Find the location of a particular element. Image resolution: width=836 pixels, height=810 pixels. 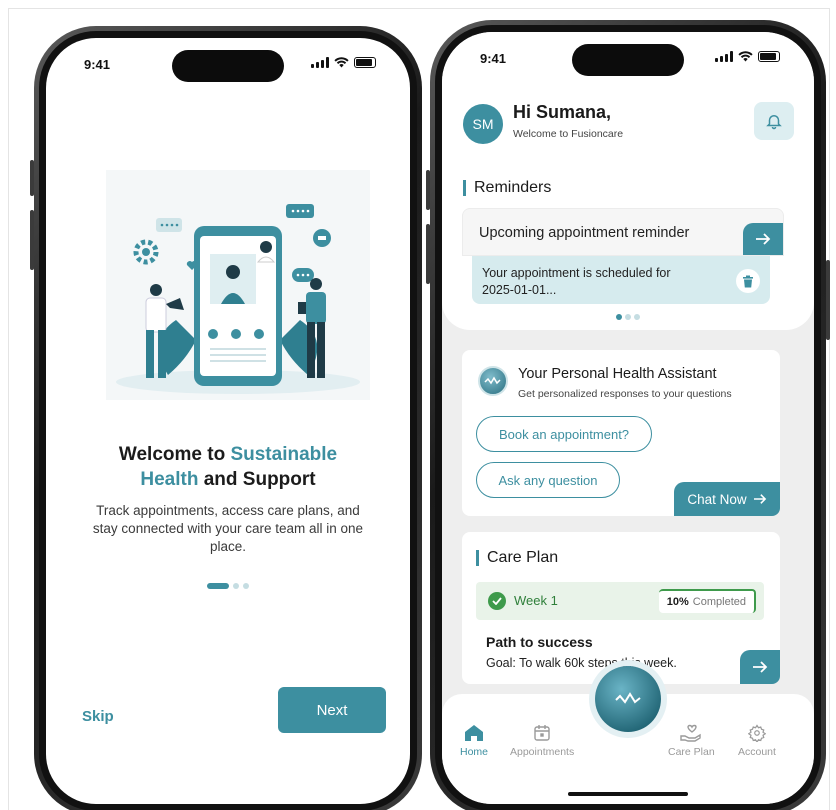

assistant-title: Your Personal Health Assistant is located at coordinates (617, 374).